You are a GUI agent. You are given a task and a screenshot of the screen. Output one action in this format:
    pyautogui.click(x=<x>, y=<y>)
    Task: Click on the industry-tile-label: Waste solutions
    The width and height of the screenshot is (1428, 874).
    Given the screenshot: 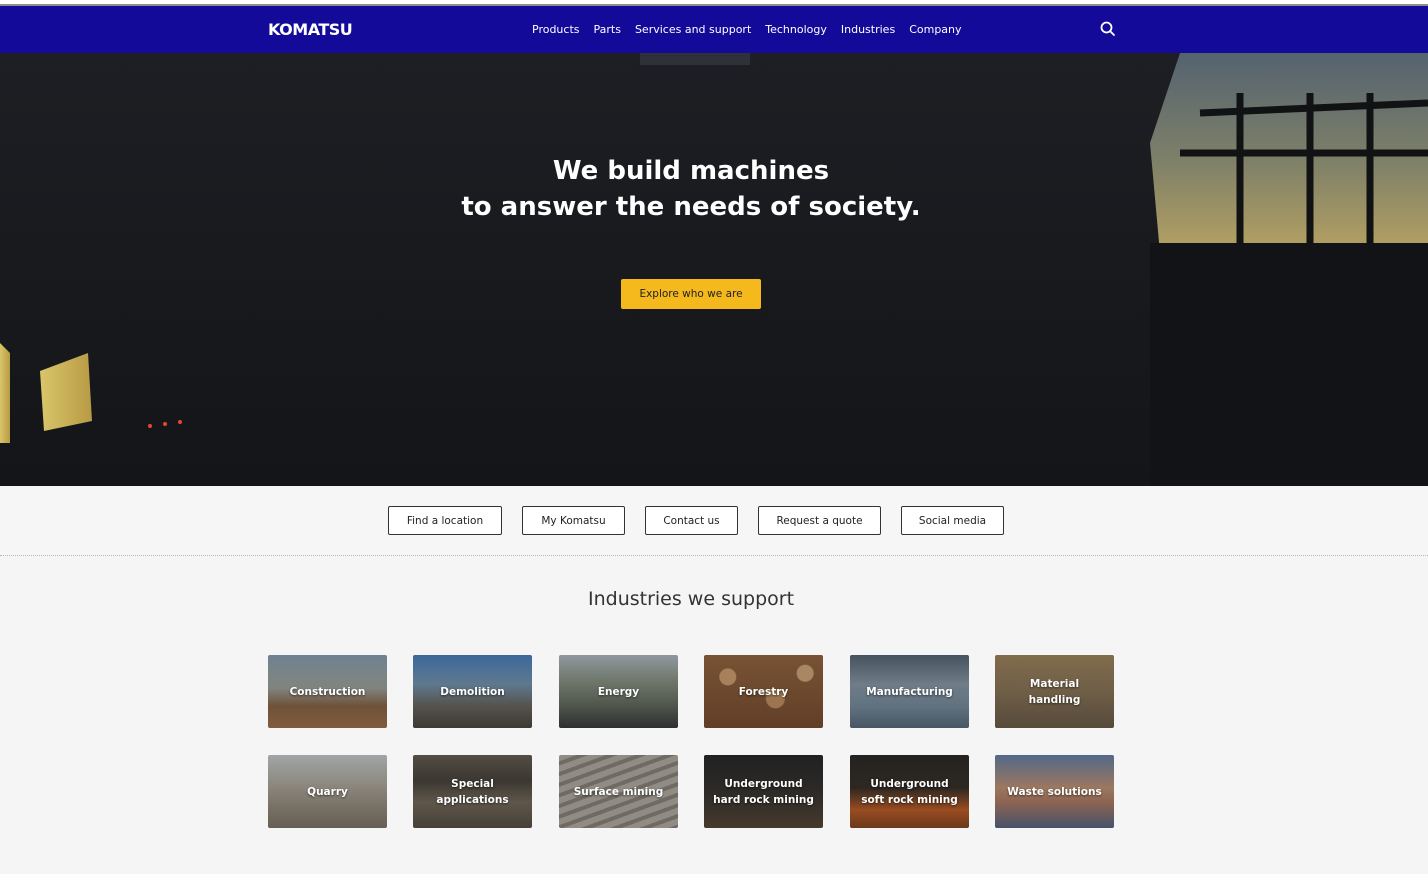 What is the action you would take?
    pyautogui.click(x=1054, y=791)
    